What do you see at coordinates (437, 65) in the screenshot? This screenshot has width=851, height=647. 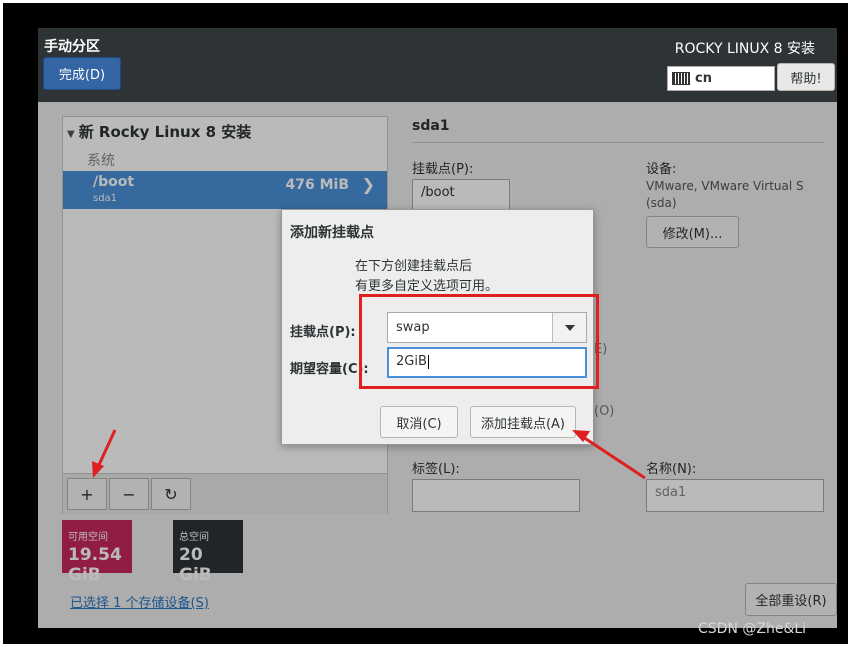 I see `header-bar: 手动分区 完成(D) ROCKY LINUX 8 安装 cn 帮助!` at bounding box center [437, 65].